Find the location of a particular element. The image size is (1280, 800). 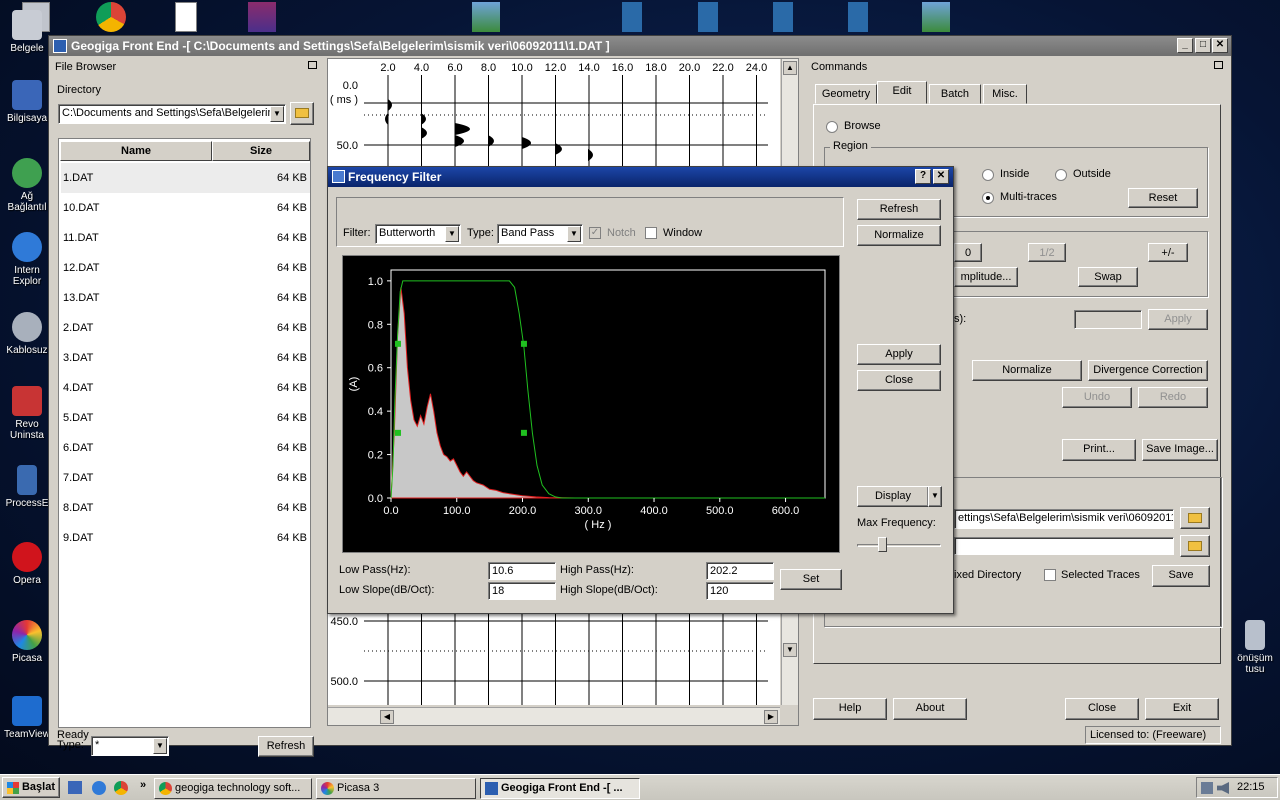

dialog-normalize-button: Normalize is located at coordinates (899, 235).